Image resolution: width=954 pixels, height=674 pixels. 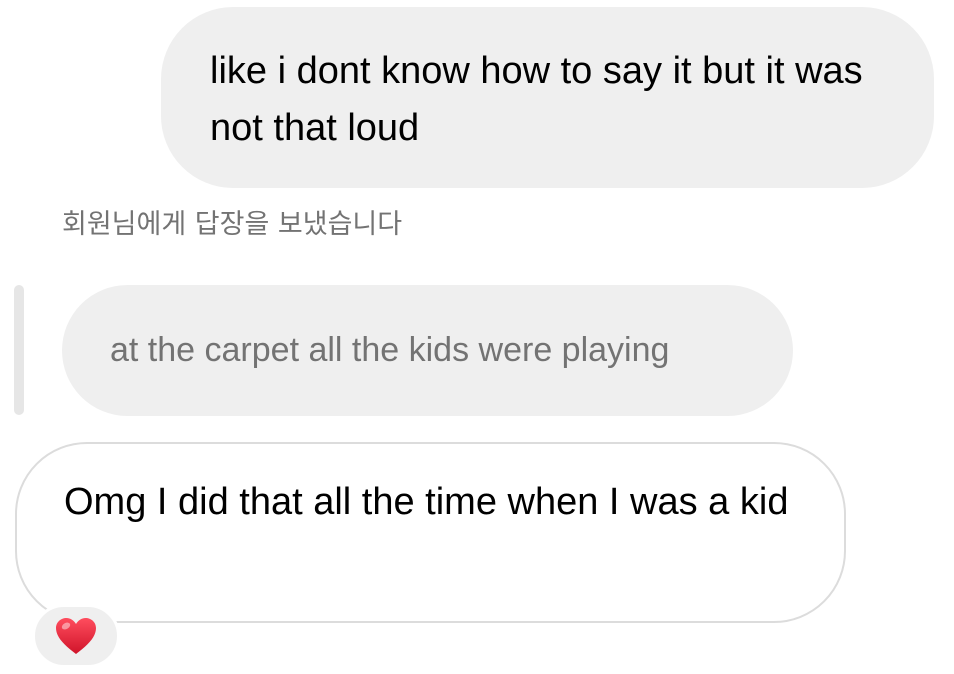 What do you see at coordinates (19, 350) in the screenshot?
I see `reply-indicator-bar` at bounding box center [19, 350].